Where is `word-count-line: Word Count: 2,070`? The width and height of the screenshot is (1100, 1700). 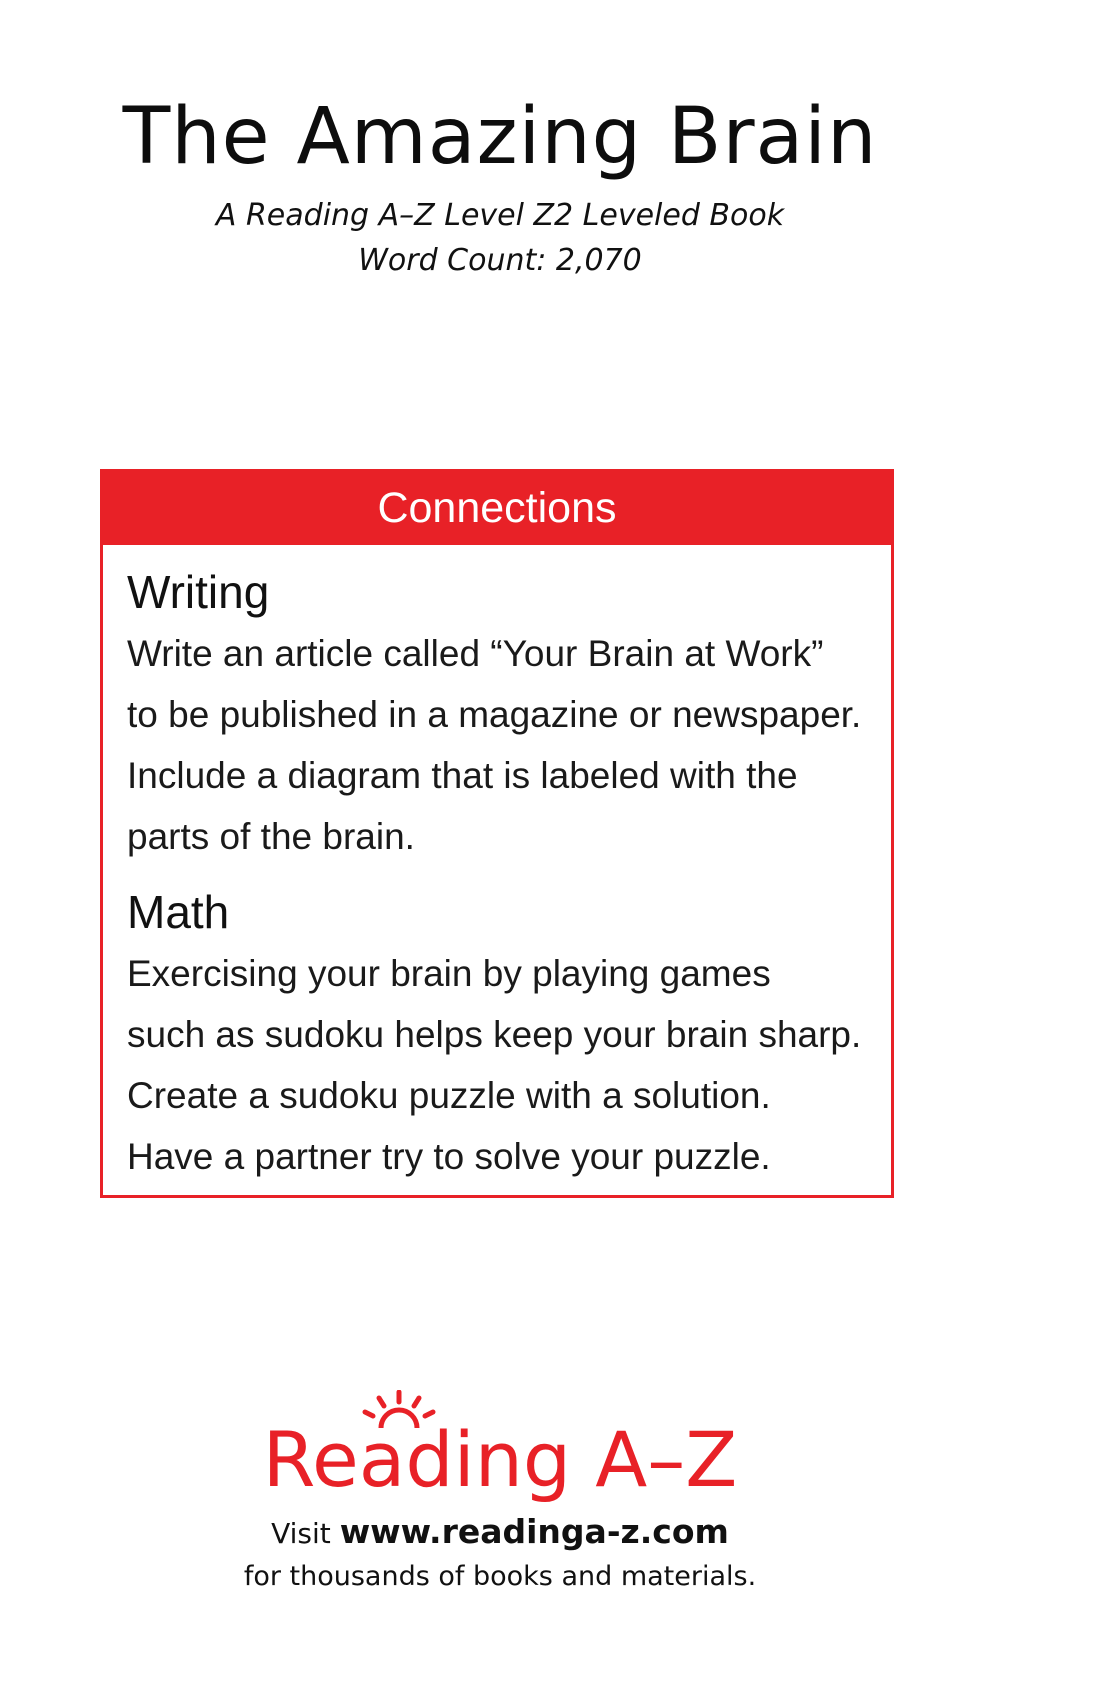
word-count-line: Word Count: 2,070 is located at coordinates (500, 260).